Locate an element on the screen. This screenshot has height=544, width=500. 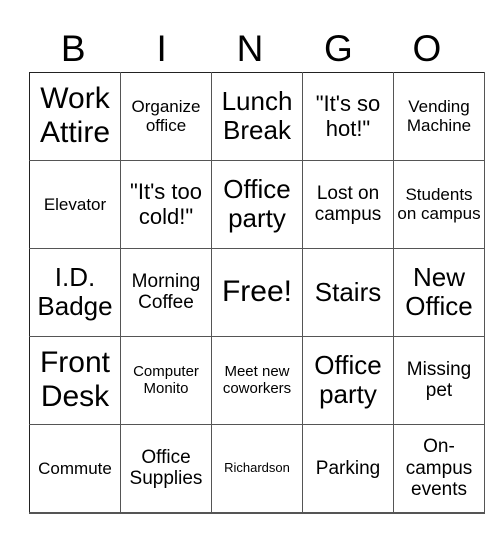
bingo-cell: Morning Coffee is located at coordinates (166, 292).